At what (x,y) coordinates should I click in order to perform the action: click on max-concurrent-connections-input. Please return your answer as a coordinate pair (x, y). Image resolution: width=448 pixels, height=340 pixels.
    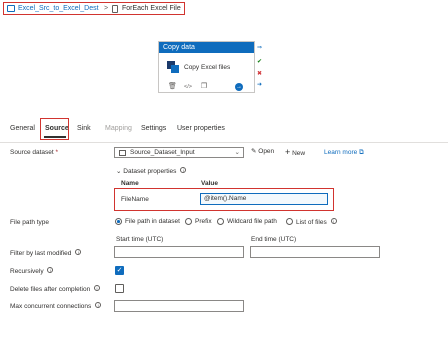
    Looking at the image, I should click on (179, 306).